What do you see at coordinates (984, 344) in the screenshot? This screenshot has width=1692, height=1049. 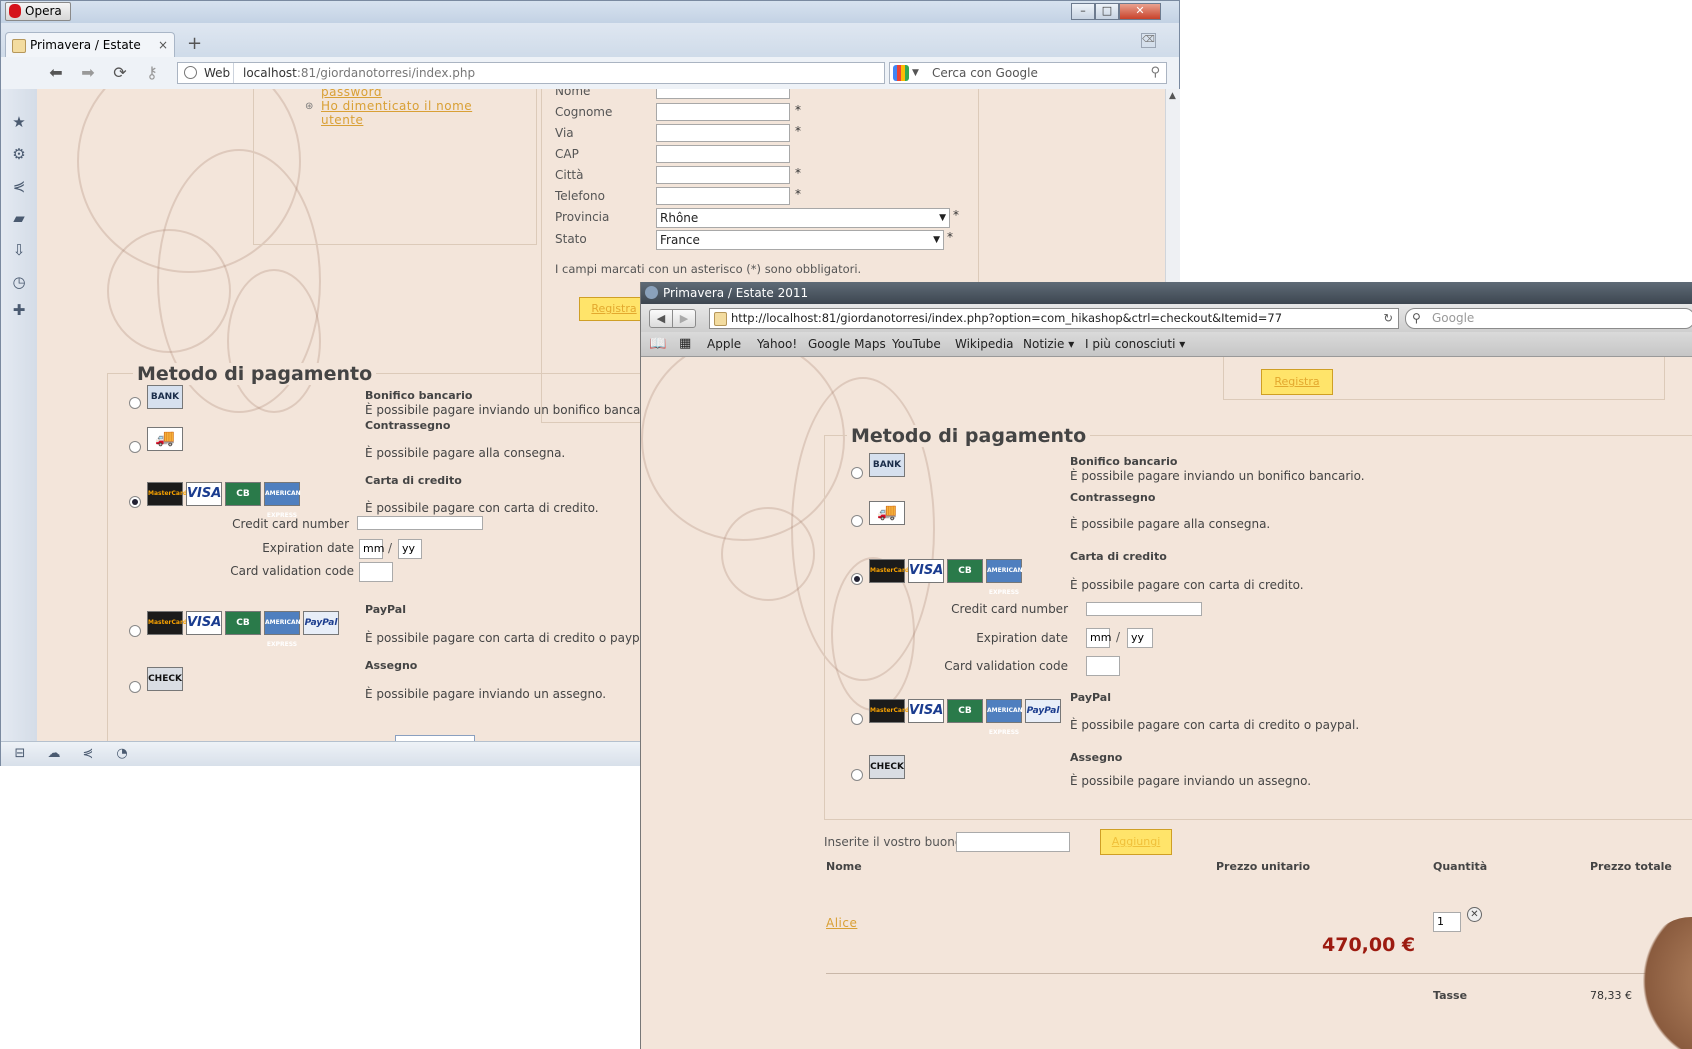 I see `bookmark-wikipedia: Wikipedia` at bounding box center [984, 344].